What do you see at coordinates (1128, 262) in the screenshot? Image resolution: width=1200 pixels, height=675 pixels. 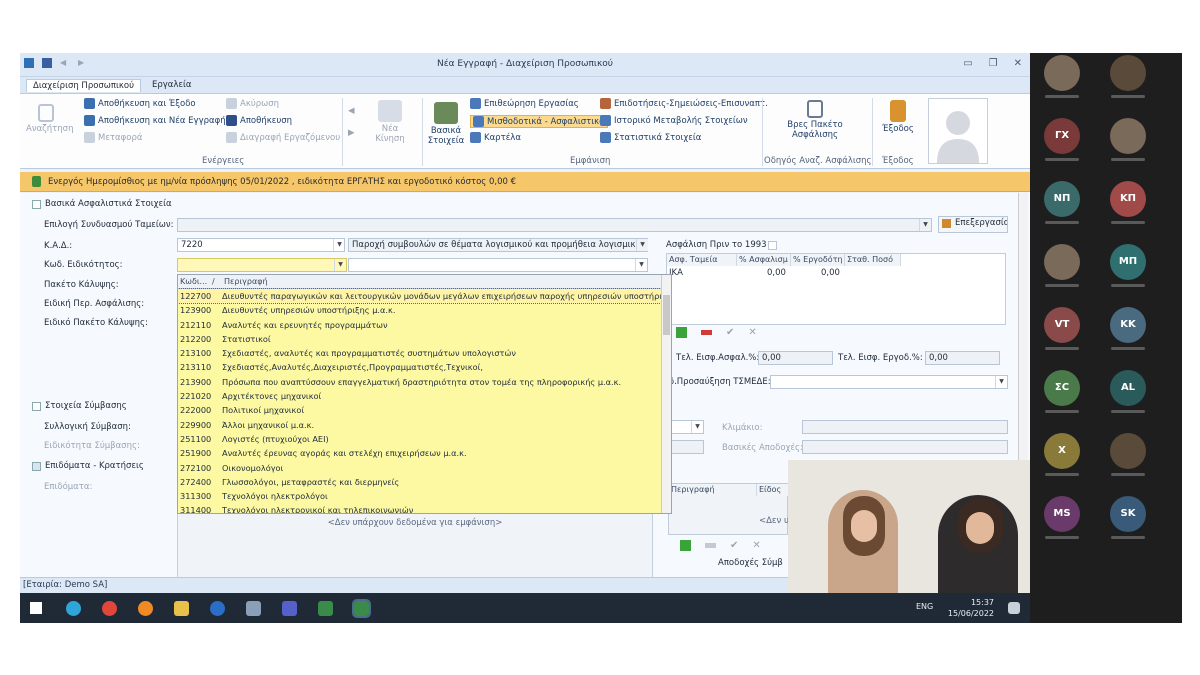 I see `participant-initials-avatar: ΜΠ` at bounding box center [1128, 262].